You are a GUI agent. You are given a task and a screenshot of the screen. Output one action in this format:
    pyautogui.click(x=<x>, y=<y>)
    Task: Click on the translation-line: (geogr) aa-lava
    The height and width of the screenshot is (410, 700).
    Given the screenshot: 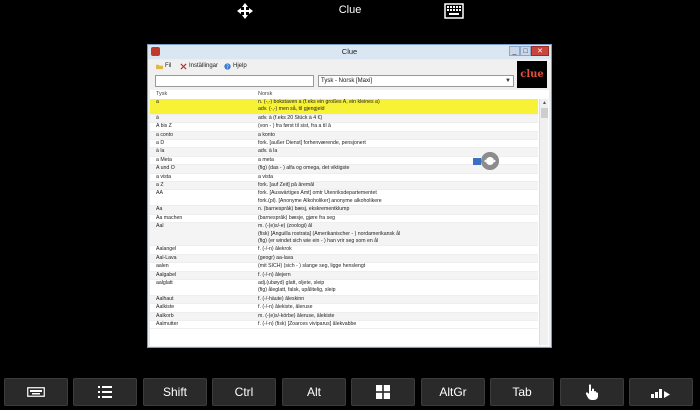 What is the action you would take?
    pyautogui.click(x=276, y=257)
    